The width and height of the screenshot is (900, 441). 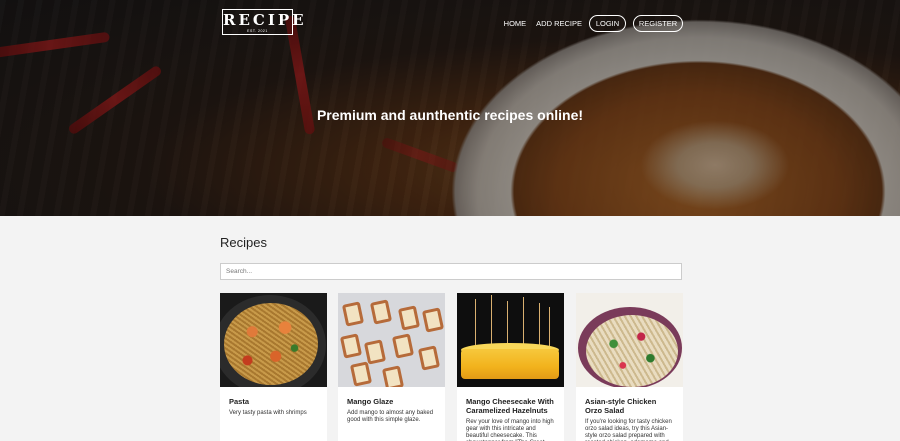 What do you see at coordinates (273, 402) in the screenshot?
I see `card-body: Pasta Very tasty pasta with shrimps` at bounding box center [273, 402].